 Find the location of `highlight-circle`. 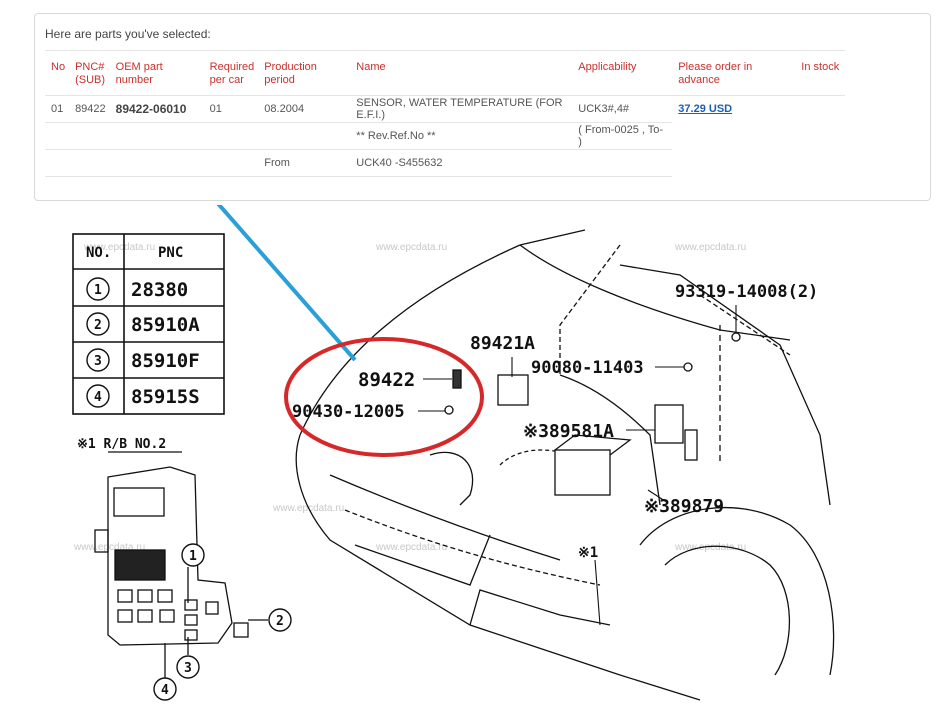

highlight-circle is located at coordinates (384, 397).